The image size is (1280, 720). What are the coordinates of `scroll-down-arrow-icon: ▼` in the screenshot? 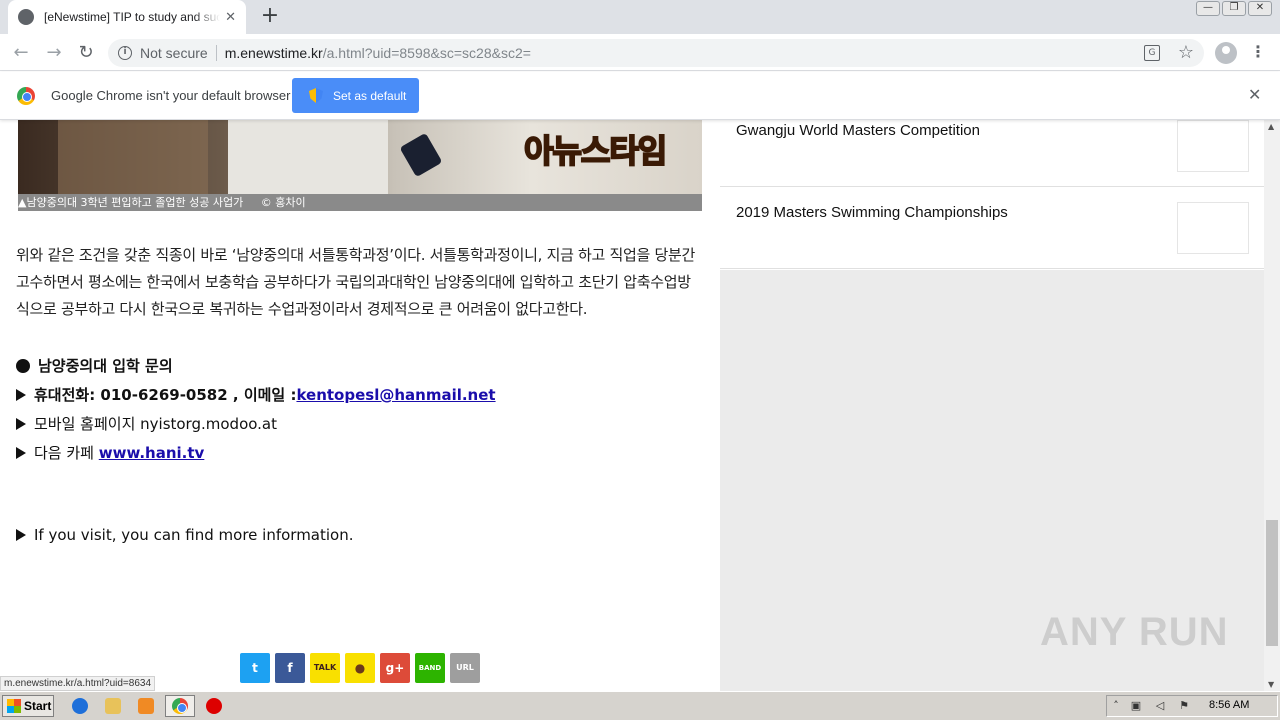 It's located at (1271, 684).